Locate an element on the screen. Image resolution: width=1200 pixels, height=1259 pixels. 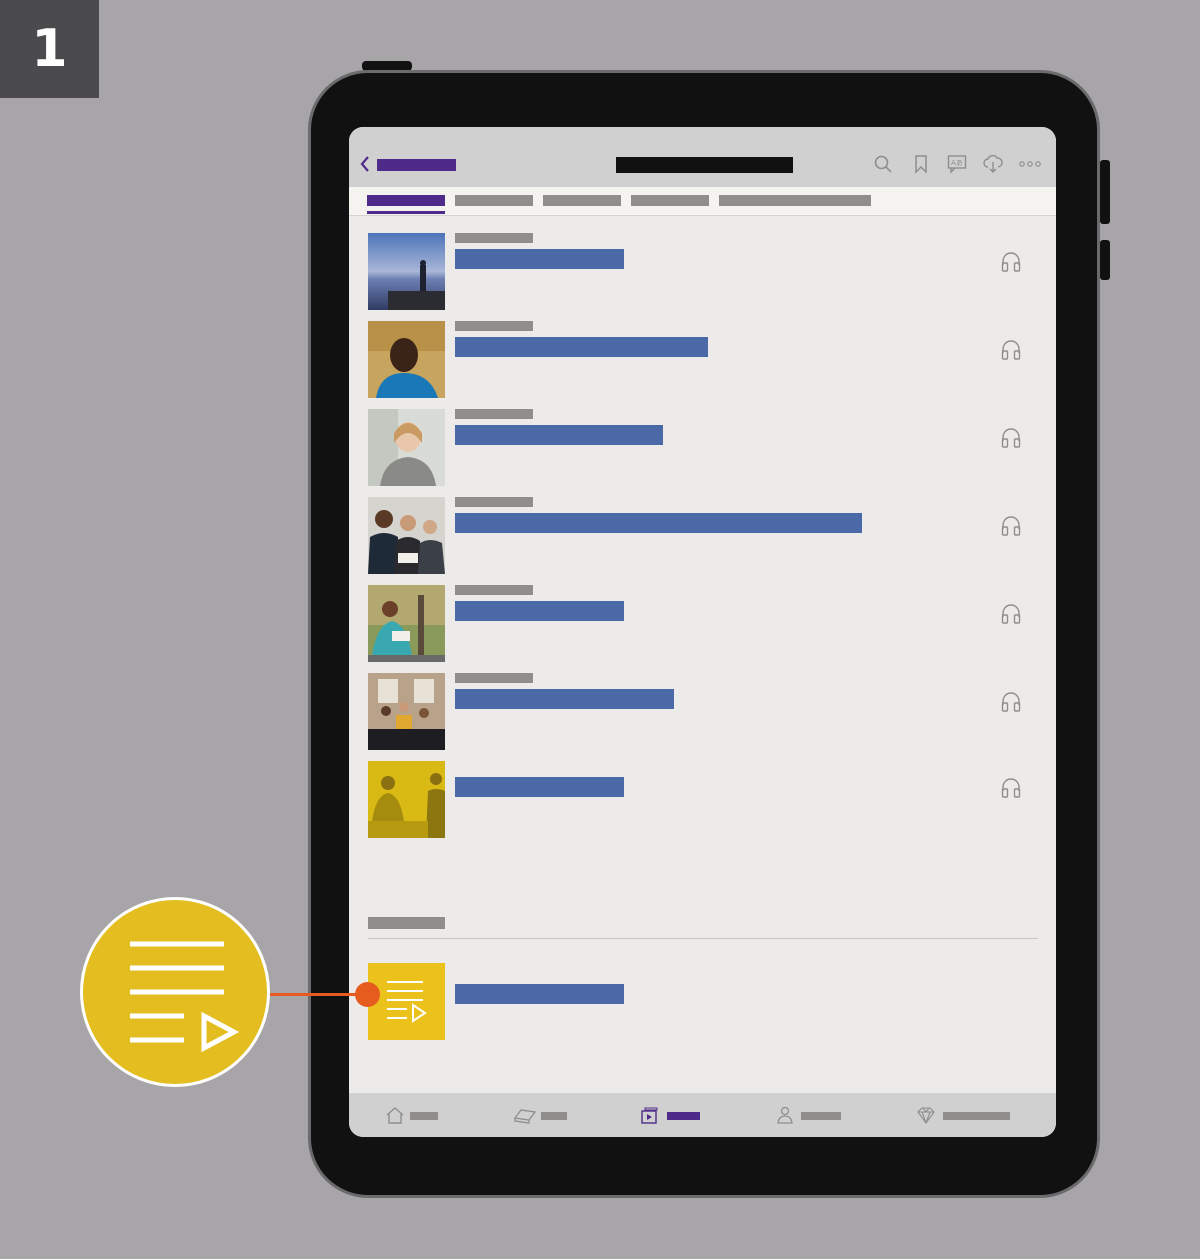
media-icon is located at coordinates (649, 1115).